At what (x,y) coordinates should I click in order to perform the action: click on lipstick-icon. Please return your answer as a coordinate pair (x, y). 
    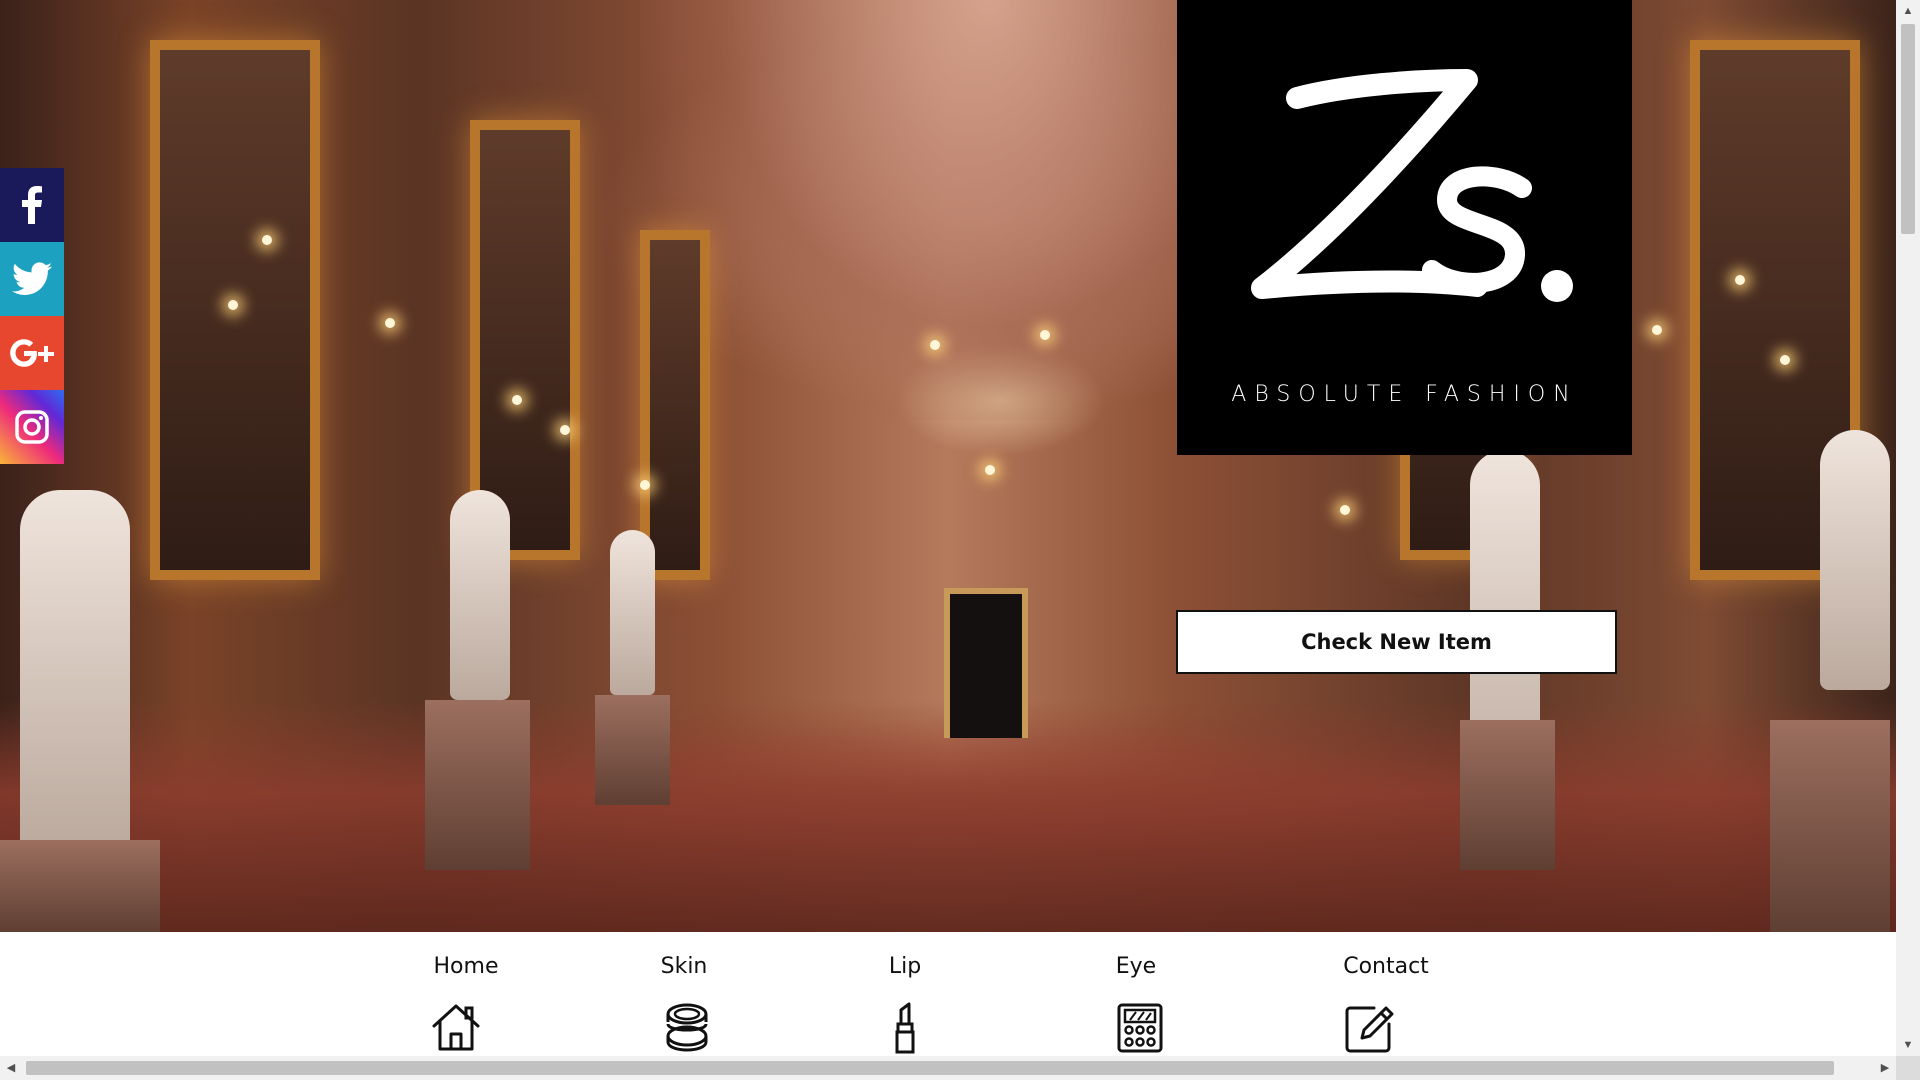
    Looking at the image, I should click on (905, 1028).